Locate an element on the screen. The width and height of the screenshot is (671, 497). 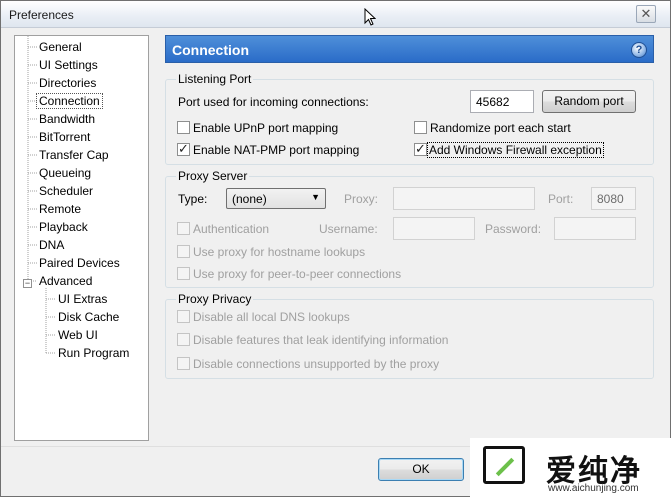
proxy-hostname-lookups-checkbox is located at coordinates (183, 251).